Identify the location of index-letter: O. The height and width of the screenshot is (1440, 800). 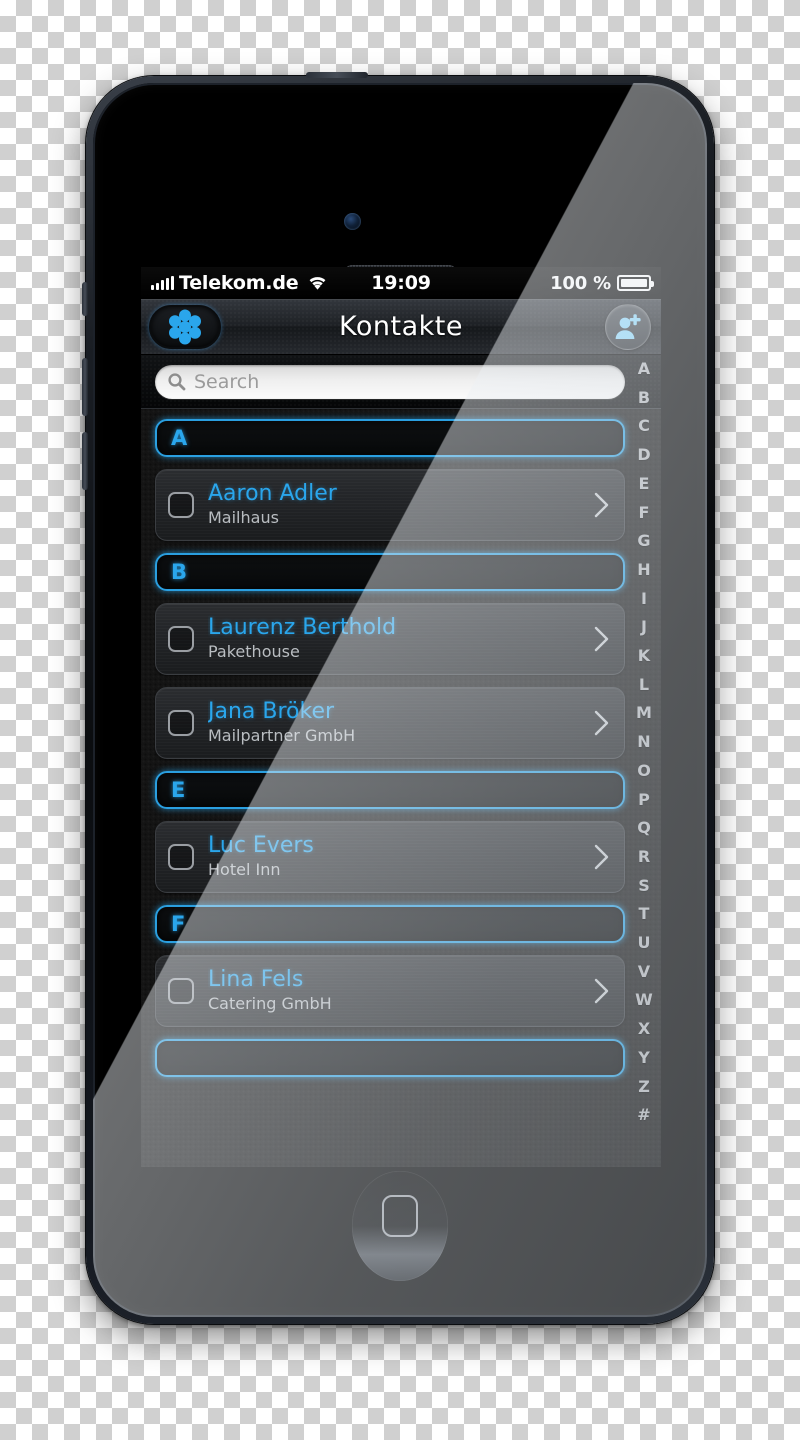
(644, 771).